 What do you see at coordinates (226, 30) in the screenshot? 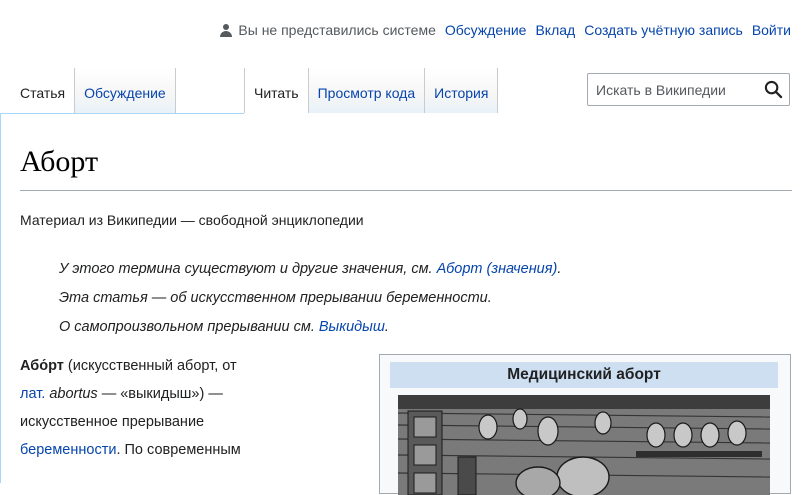
I see `user-icon` at bounding box center [226, 30].